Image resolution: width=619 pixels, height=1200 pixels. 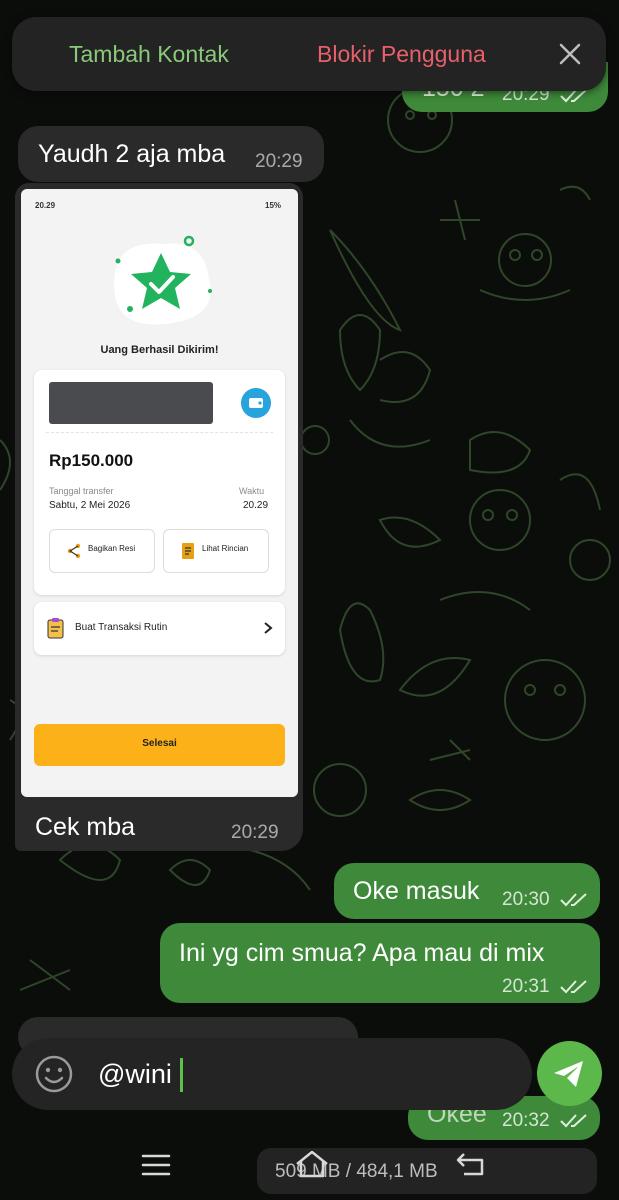 I want to click on message-bubble-incoming: Yaudh 2 aja mba 20:29, so click(x=171, y=154).